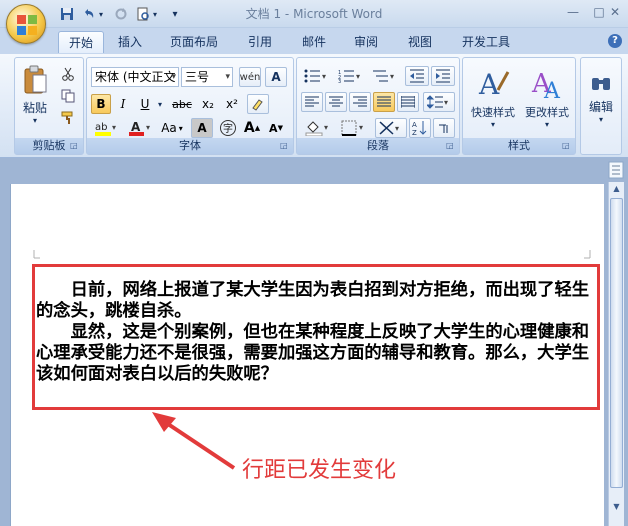 The height and width of the screenshot is (526, 628). What do you see at coordinates (202, 128) in the screenshot?
I see `character-shading-button: A` at bounding box center [202, 128].